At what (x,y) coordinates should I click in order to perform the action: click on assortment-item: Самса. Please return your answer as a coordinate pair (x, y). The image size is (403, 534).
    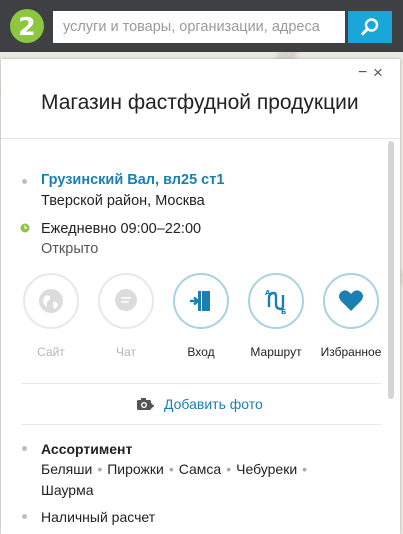
    Looking at the image, I should click on (200, 469).